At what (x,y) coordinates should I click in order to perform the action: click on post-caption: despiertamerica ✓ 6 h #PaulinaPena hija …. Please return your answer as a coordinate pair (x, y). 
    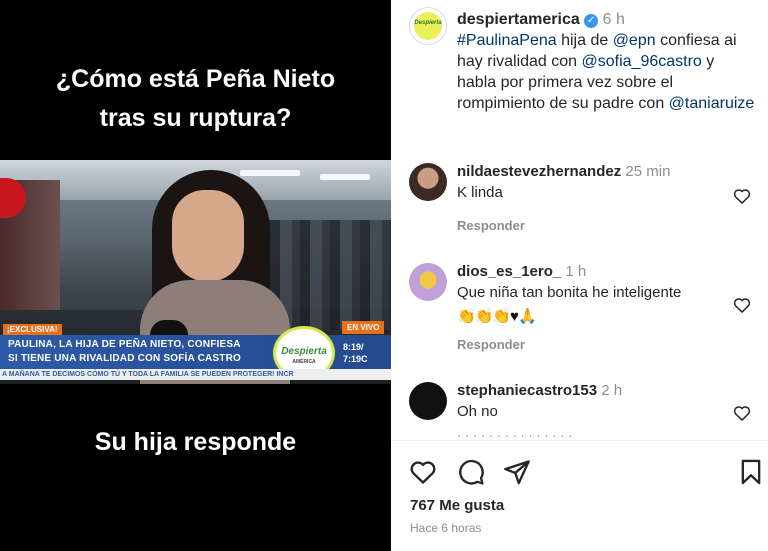
    Looking at the image, I should click on (607, 61).